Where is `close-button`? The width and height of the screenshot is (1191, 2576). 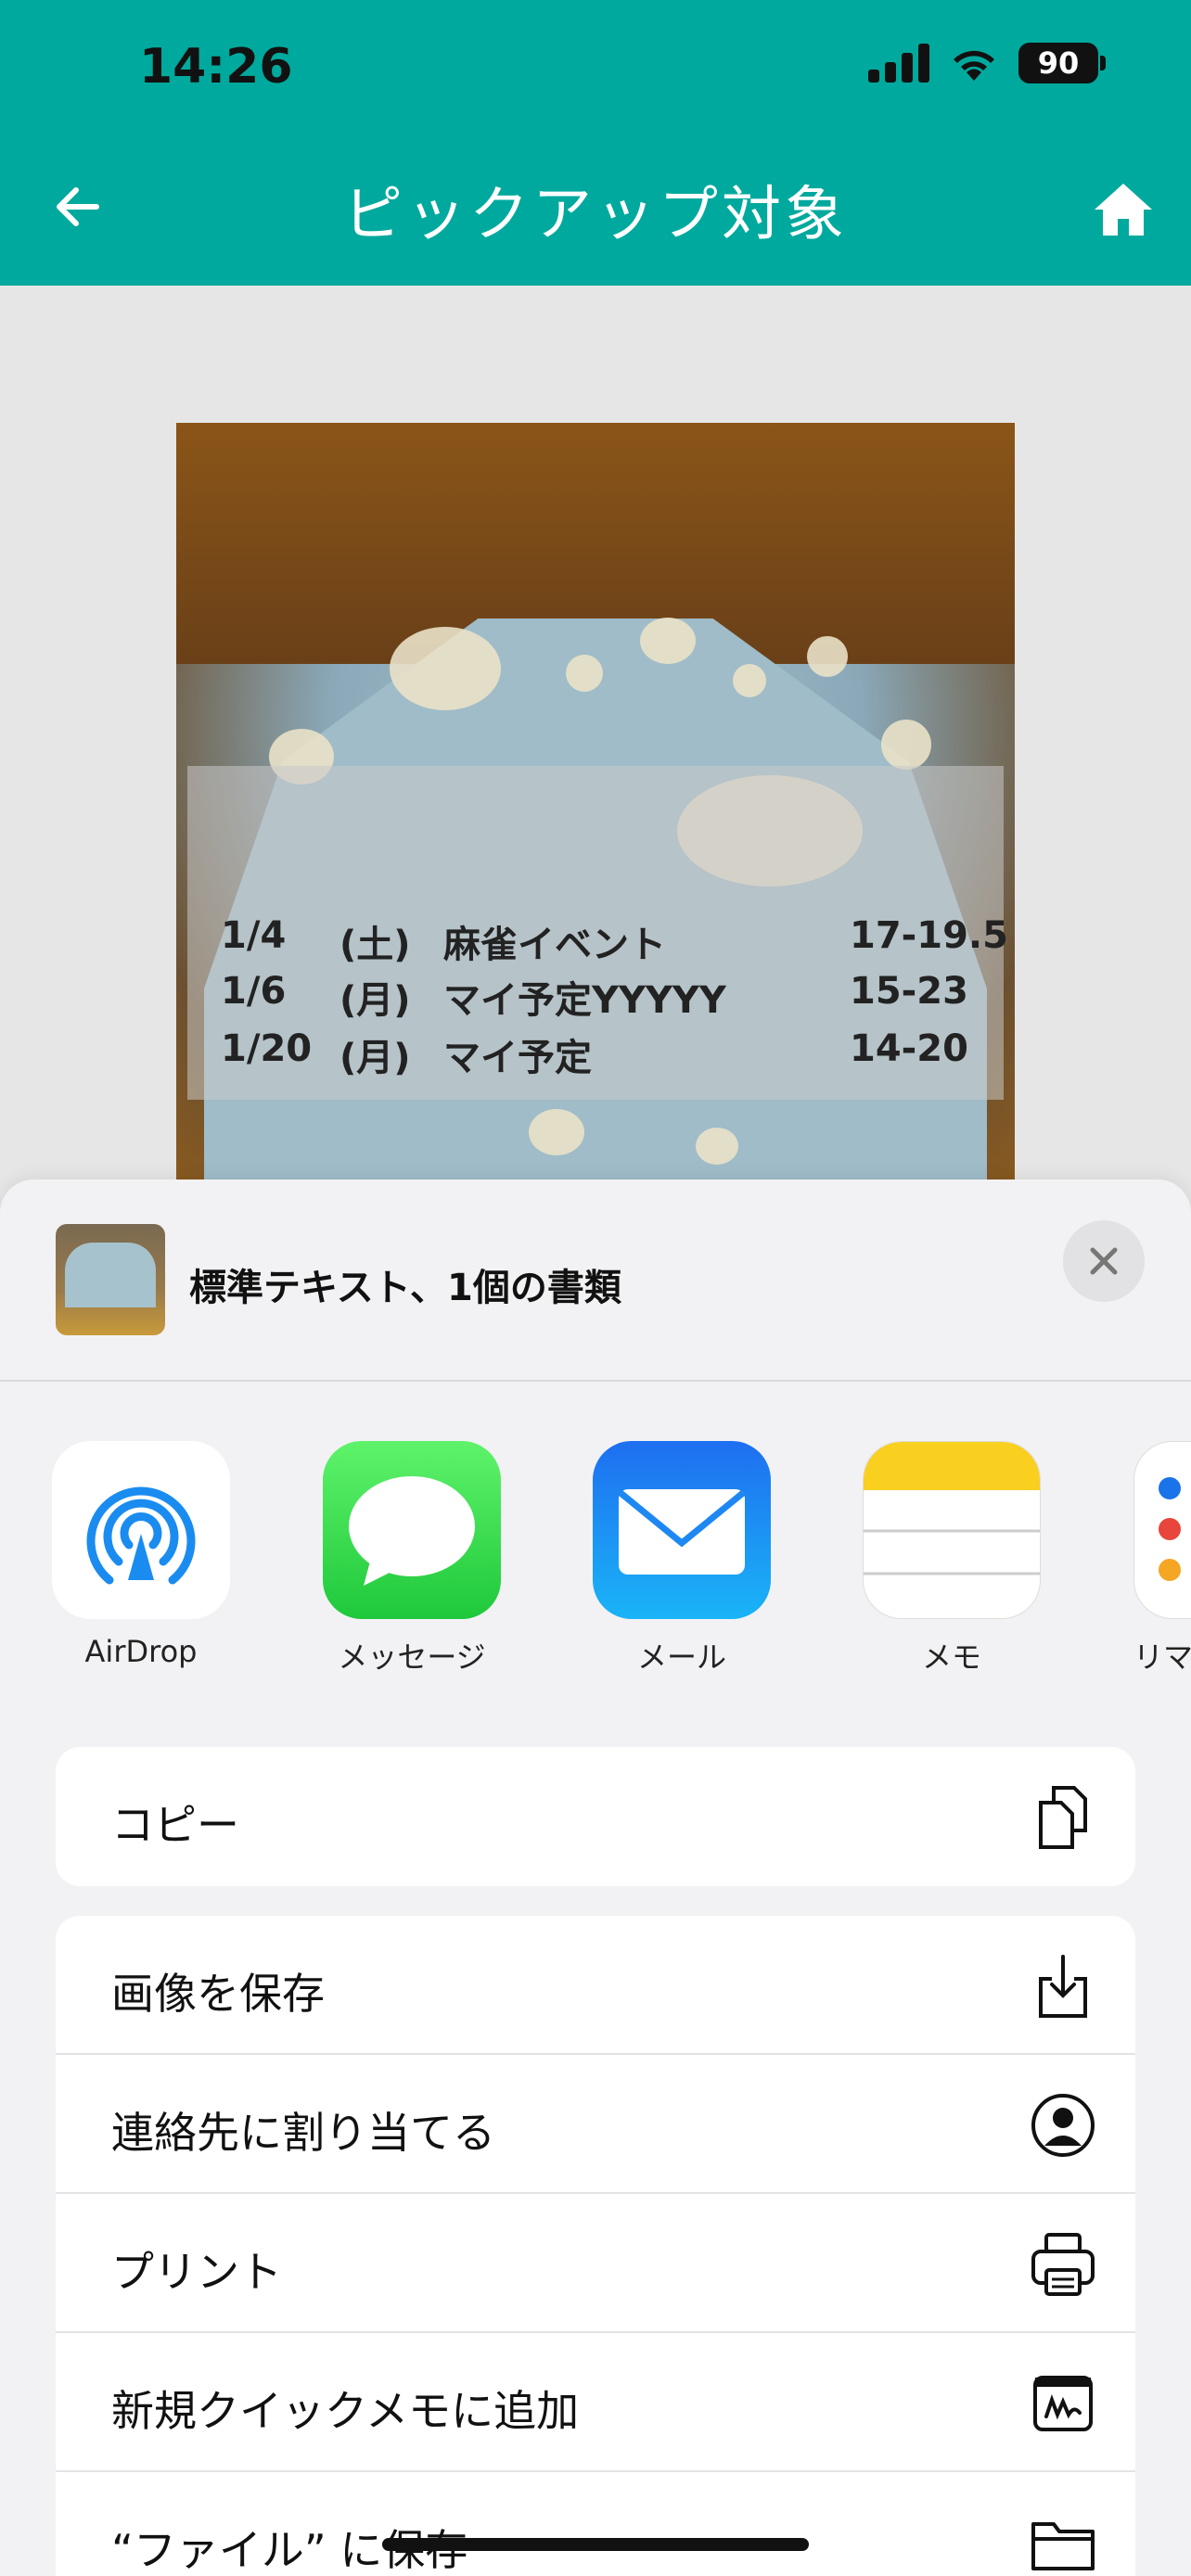
close-button is located at coordinates (1104, 1261).